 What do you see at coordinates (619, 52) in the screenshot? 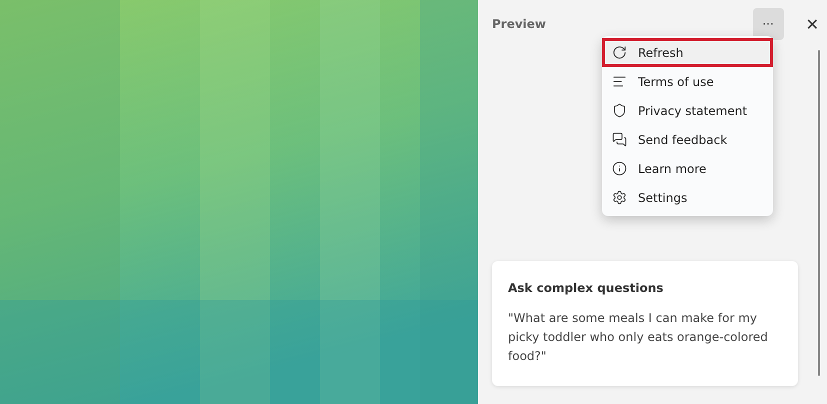
I see `refresh-icon` at bounding box center [619, 52].